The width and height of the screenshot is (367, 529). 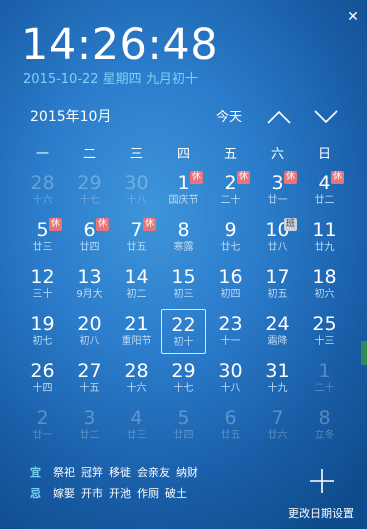 I want to click on day-cell: 9 廿七, so click(x=230, y=237).